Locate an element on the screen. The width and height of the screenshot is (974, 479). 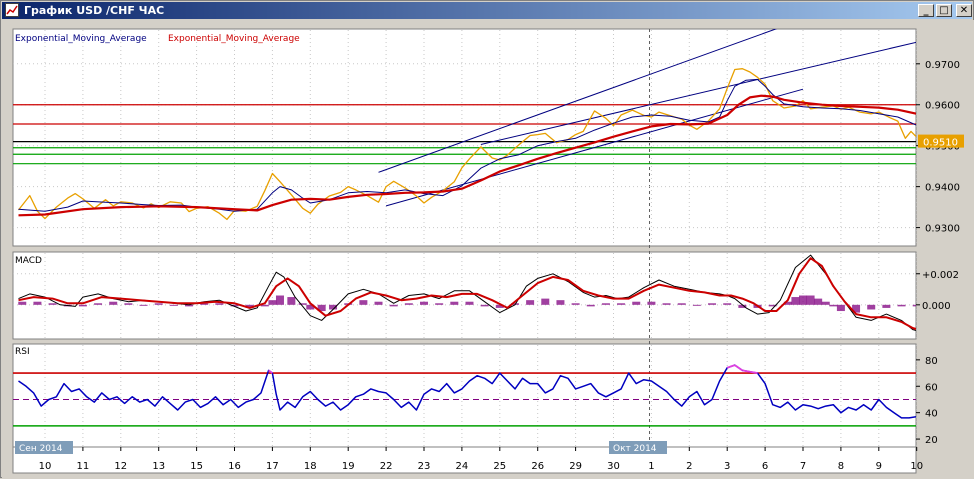
time-tick-label: 26 is located at coordinates (537, 466).